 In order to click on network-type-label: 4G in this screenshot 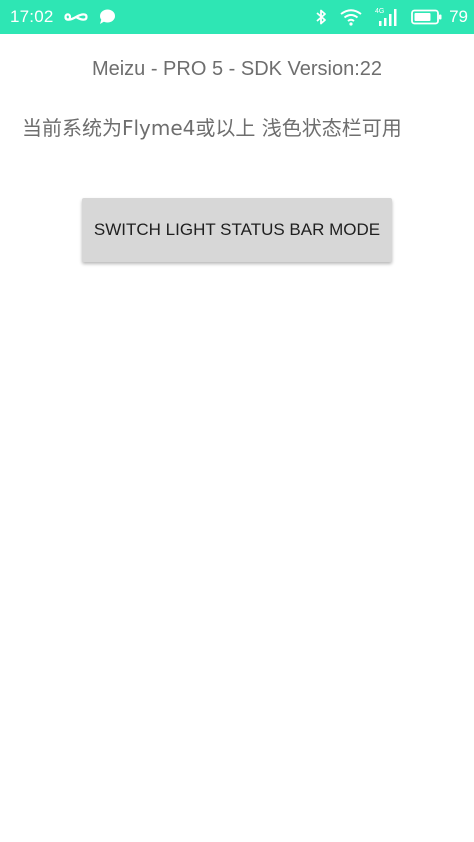, I will do `click(379, 11)`.